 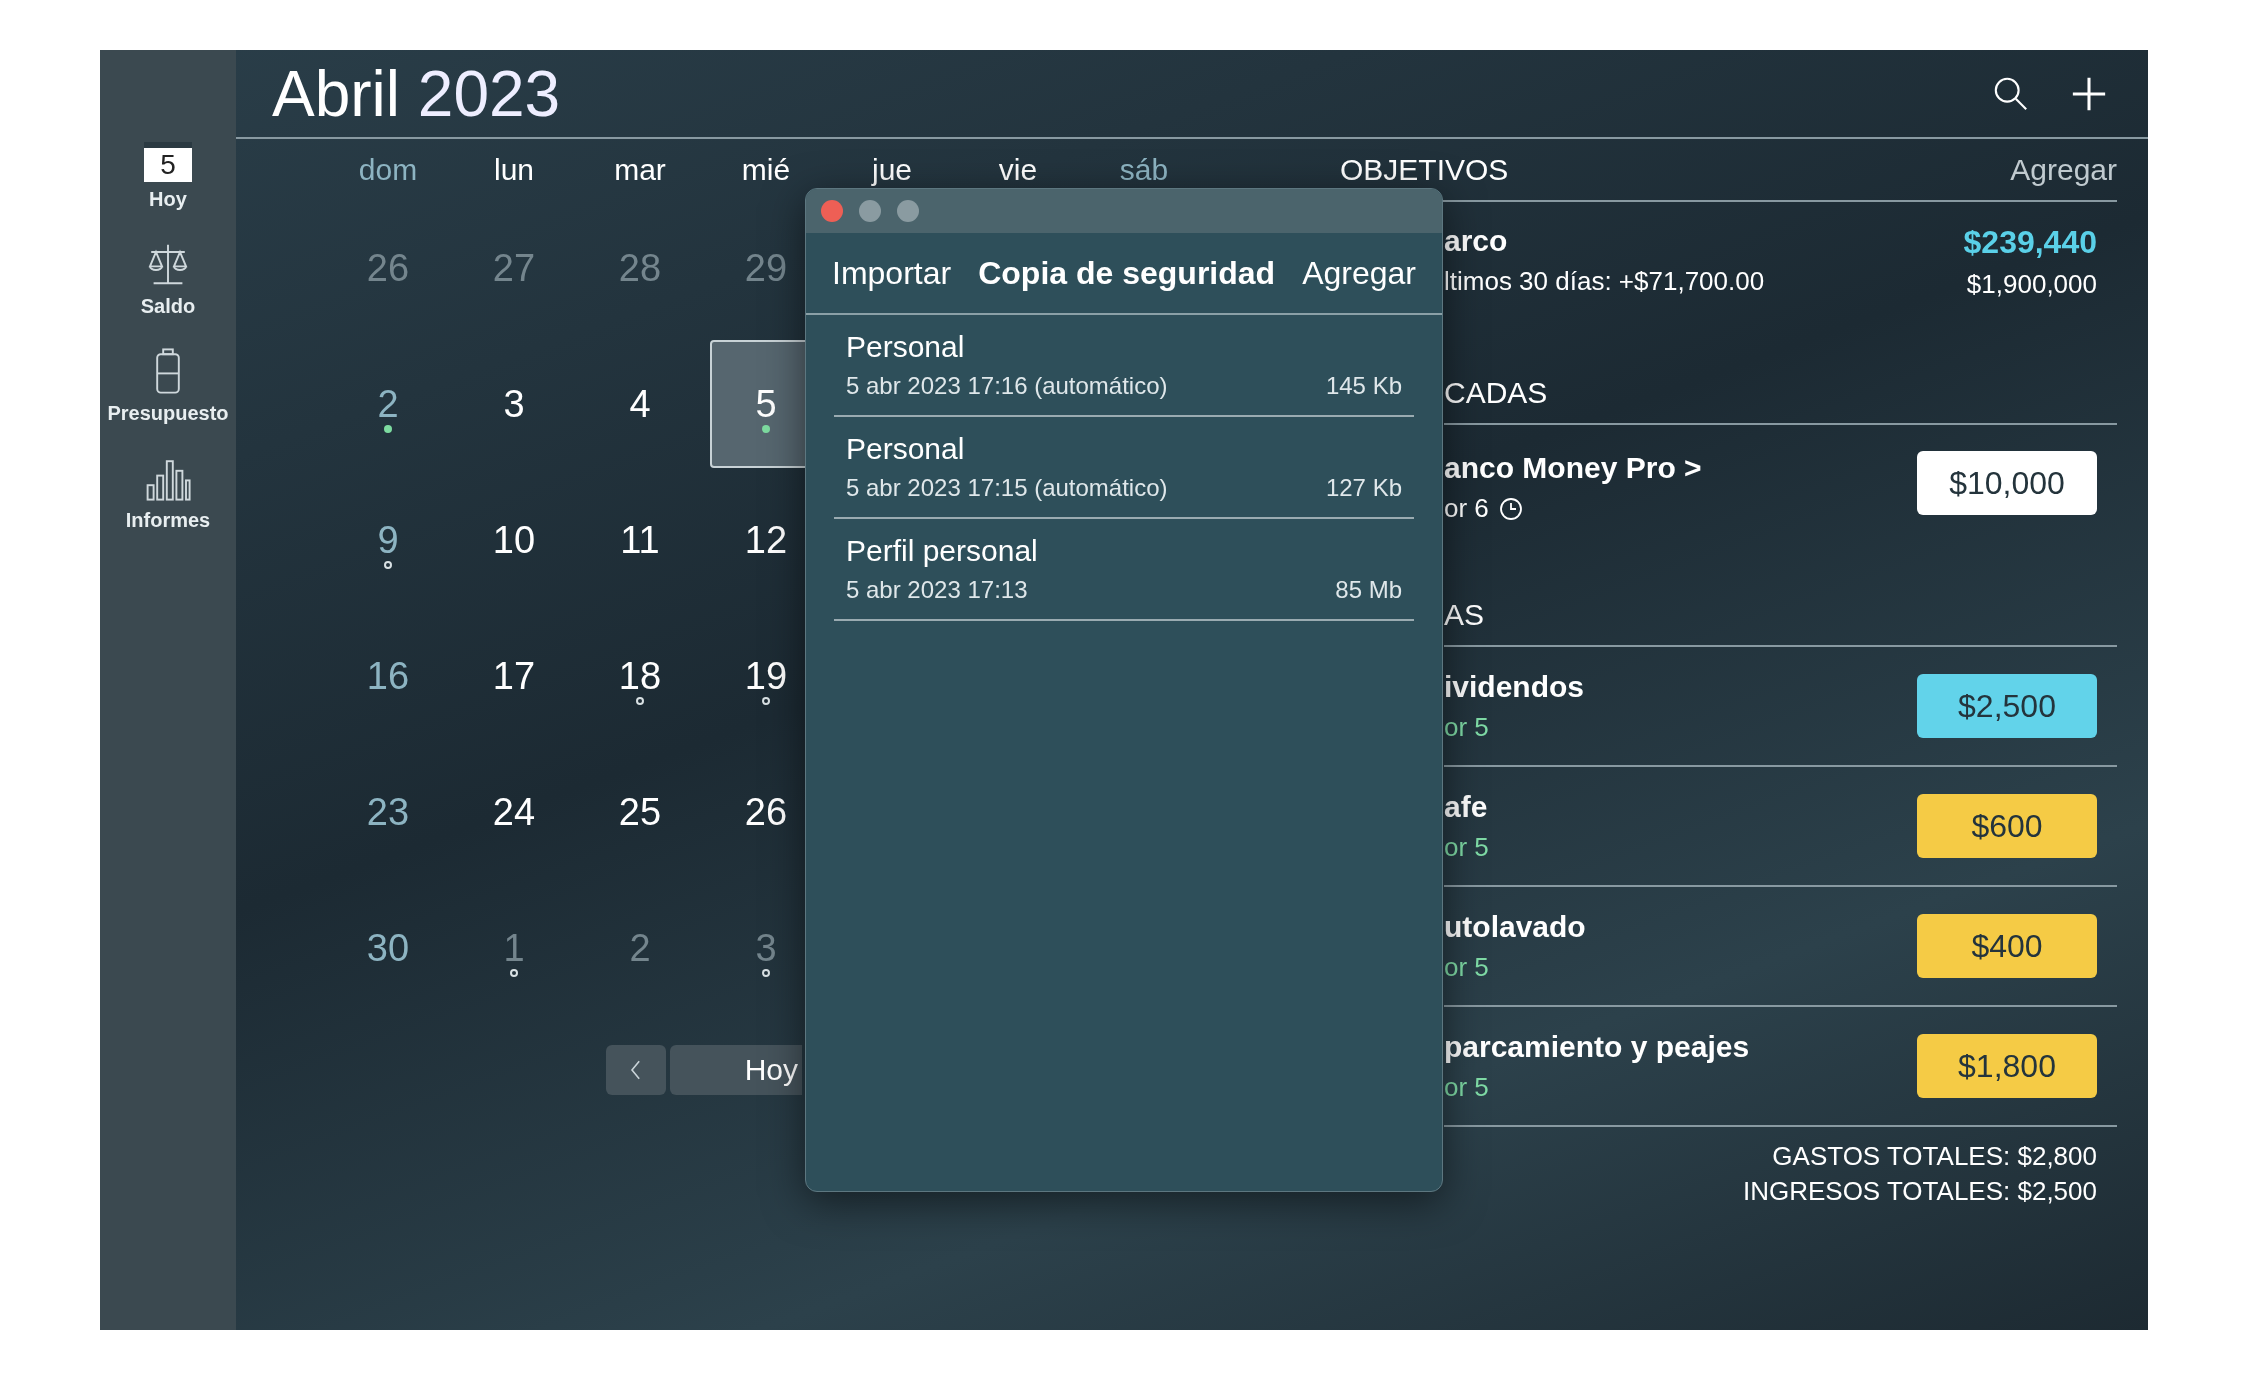 What do you see at coordinates (388, 948) in the screenshot?
I see `calendar-day: 30` at bounding box center [388, 948].